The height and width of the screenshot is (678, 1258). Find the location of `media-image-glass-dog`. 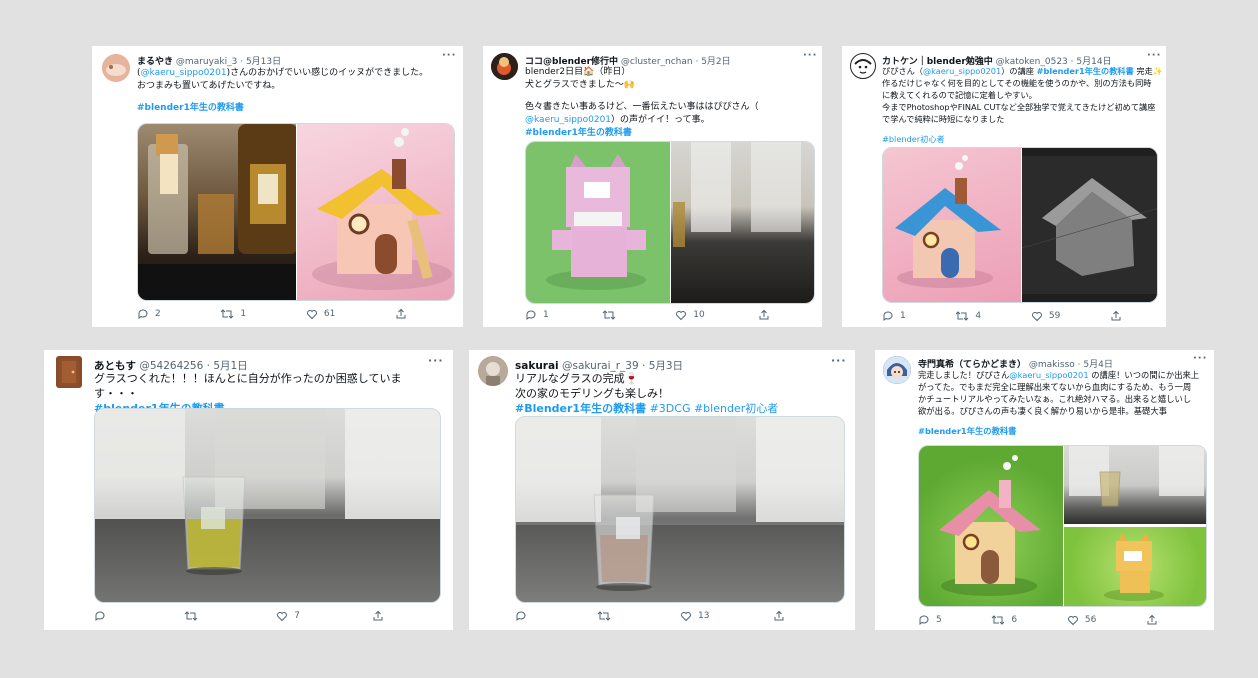

media-image-glass-dog is located at coordinates (217, 212).